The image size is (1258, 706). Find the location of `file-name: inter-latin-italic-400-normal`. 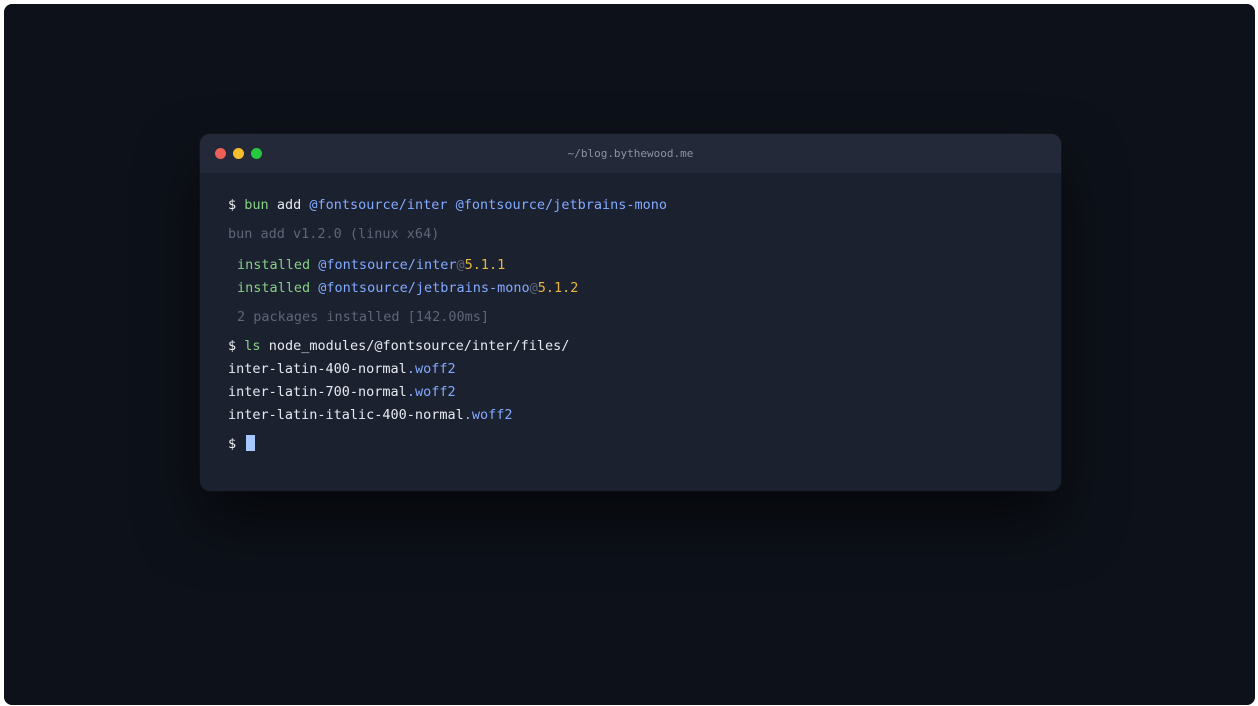

file-name: inter-latin-italic-400-normal is located at coordinates (346, 415).